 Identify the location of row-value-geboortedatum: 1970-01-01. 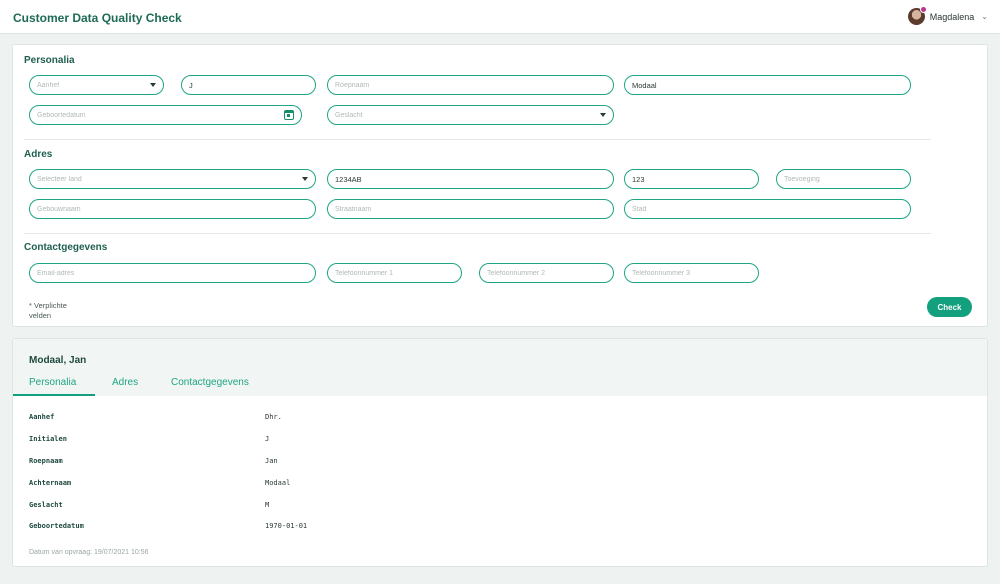
(286, 526).